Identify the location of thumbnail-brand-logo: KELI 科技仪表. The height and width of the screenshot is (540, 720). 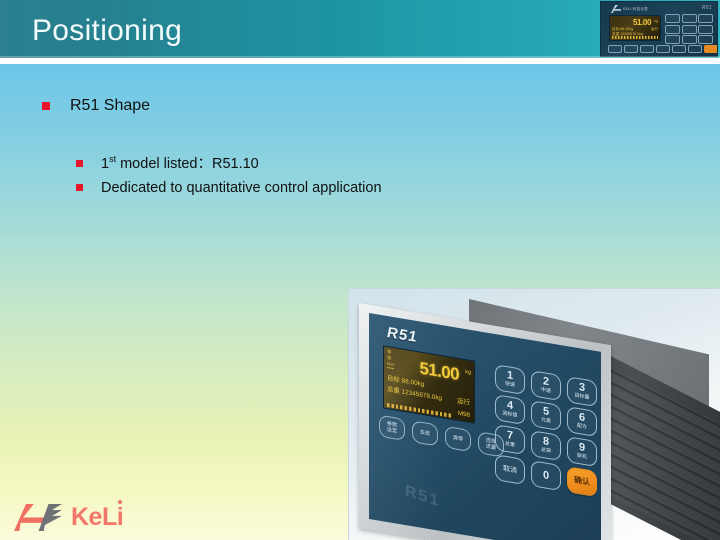
(632, 9).